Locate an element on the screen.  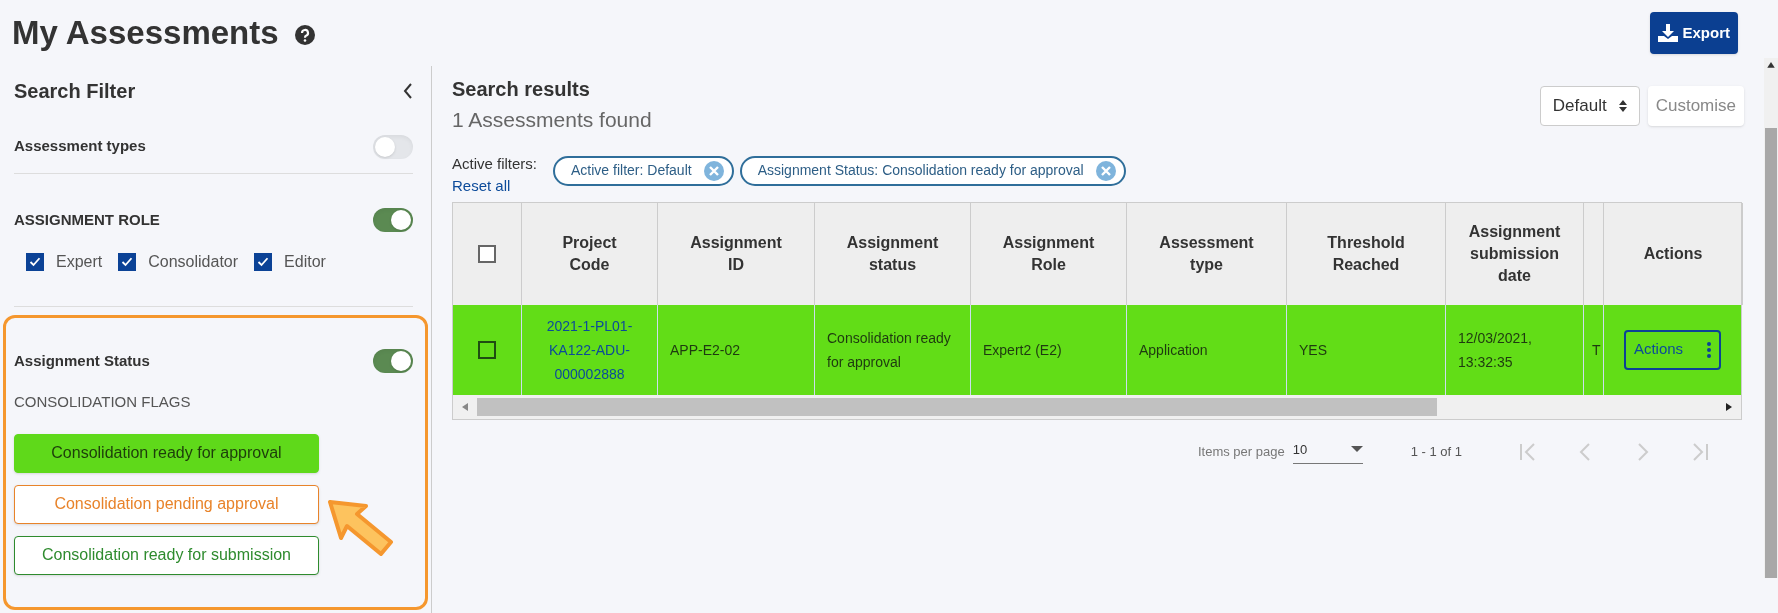
table-row: 2021-1-PL01-KA122-ADU-000002888 APP-E2-02 Consolidation ready for approval Expert2 (E2) Application YES 12/03/2021, 13:32:35 T Actions is located at coordinates (1097, 349).